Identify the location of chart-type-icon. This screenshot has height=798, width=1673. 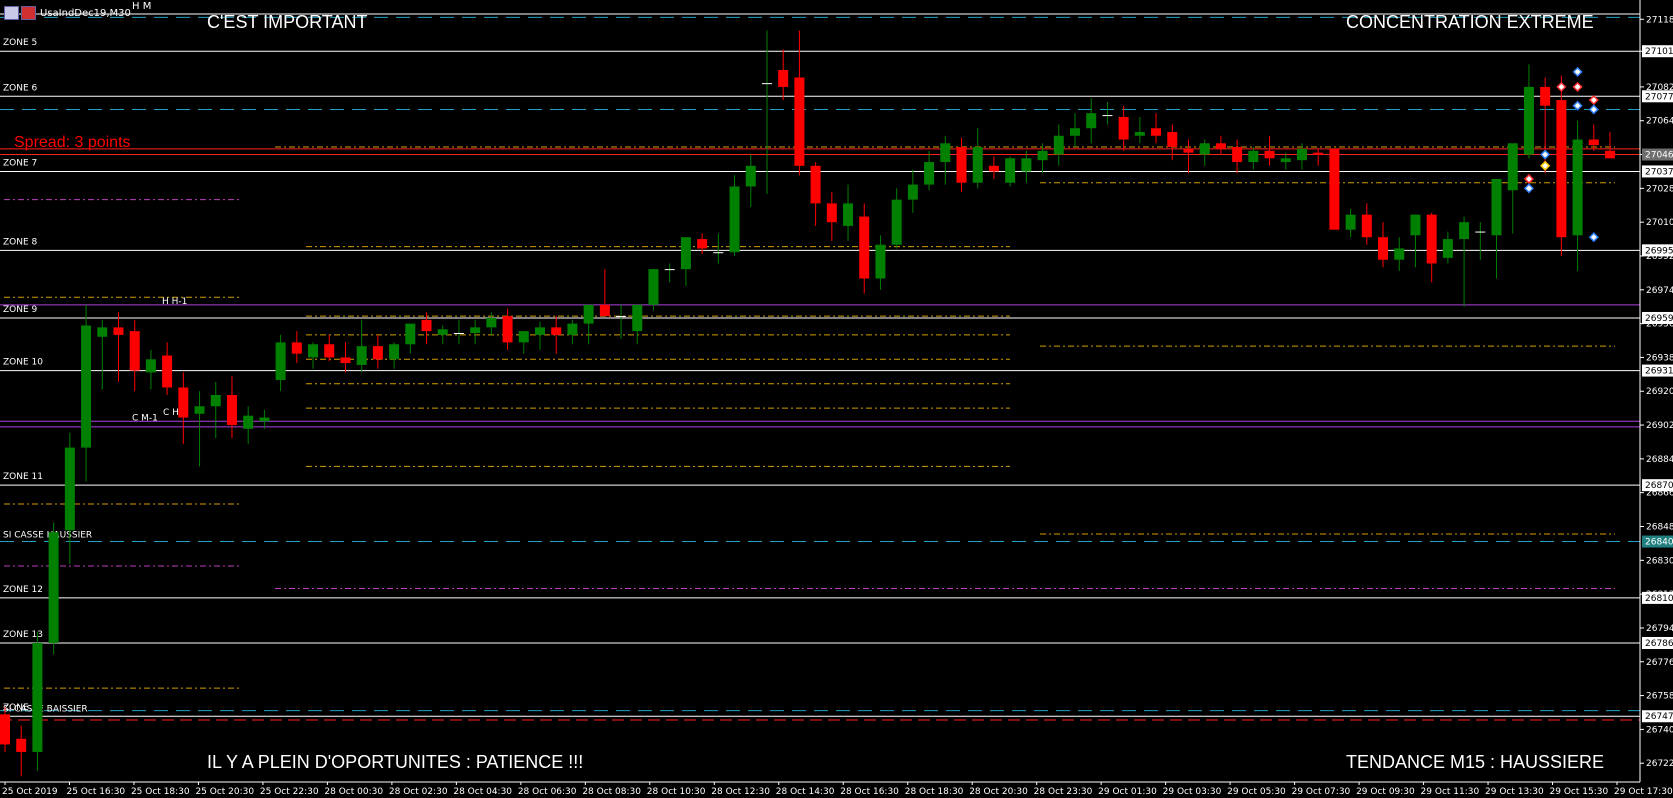
(28, 13).